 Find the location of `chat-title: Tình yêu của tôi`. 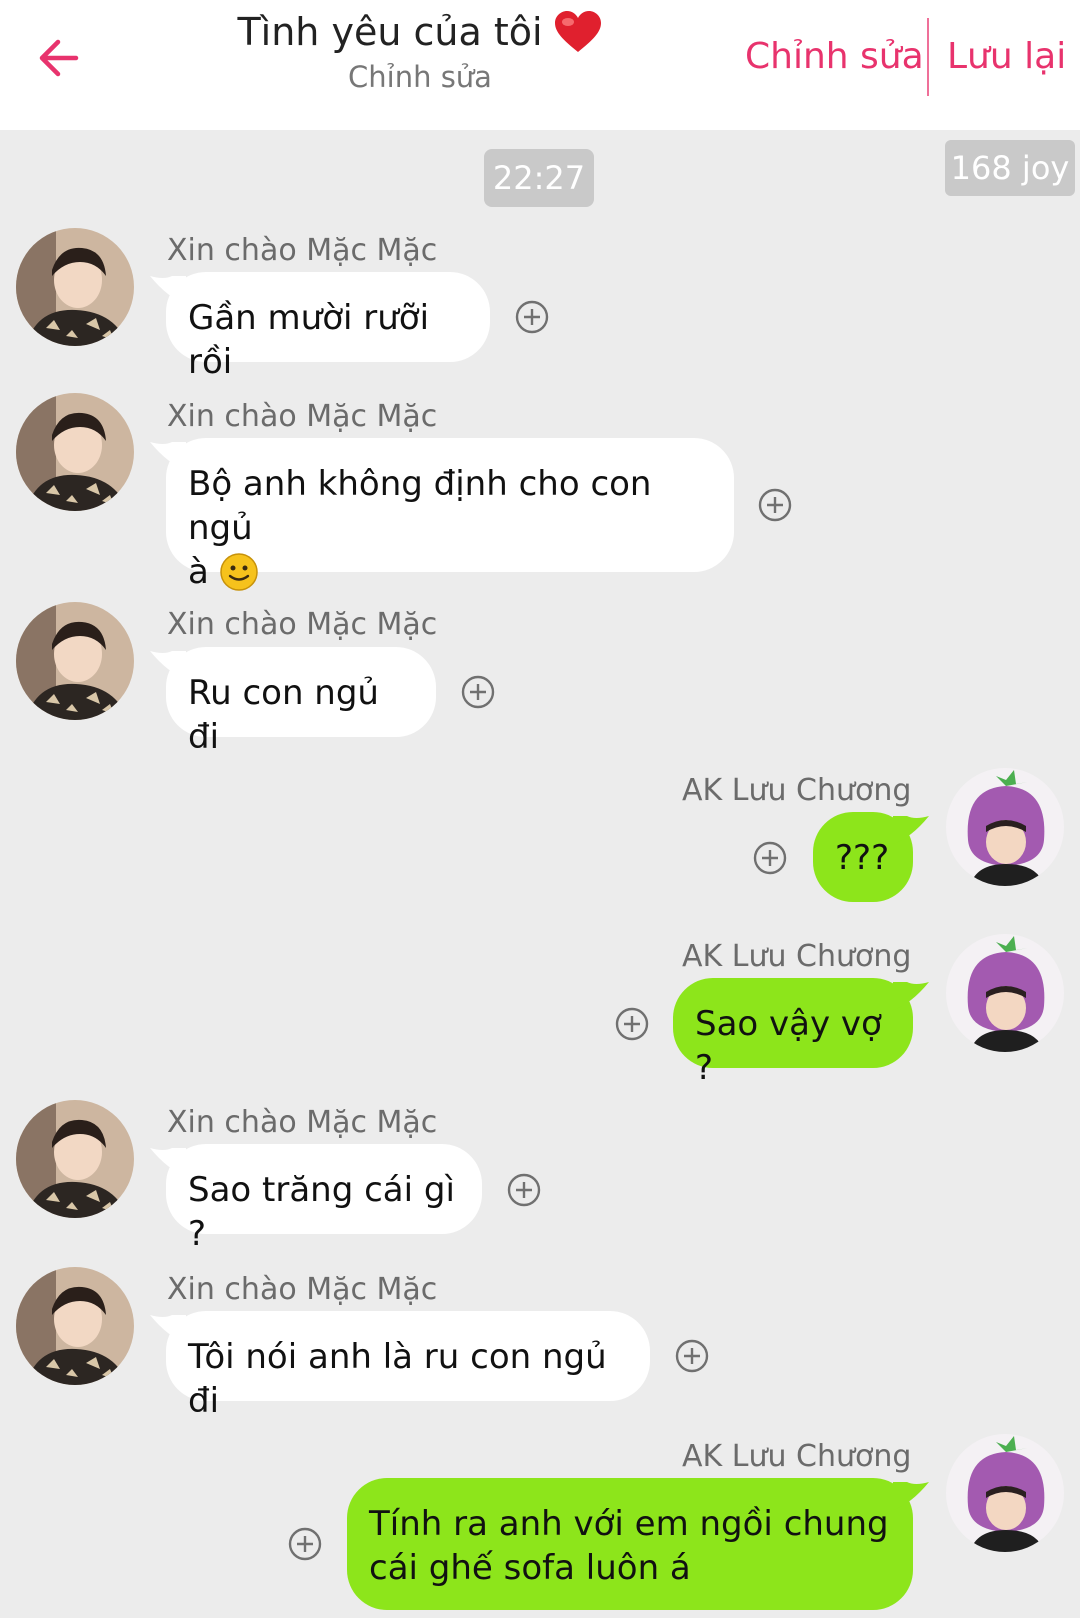

chat-title: Tình yêu của tôi is located at coordinates (419, 32).